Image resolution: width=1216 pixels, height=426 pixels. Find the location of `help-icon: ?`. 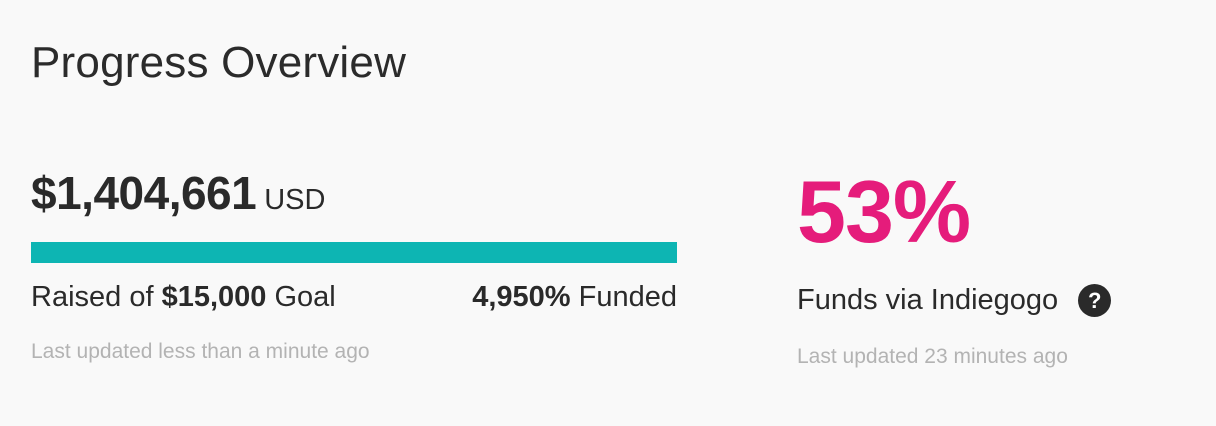

help-icon: ? is located at coordinates (1095, 300).